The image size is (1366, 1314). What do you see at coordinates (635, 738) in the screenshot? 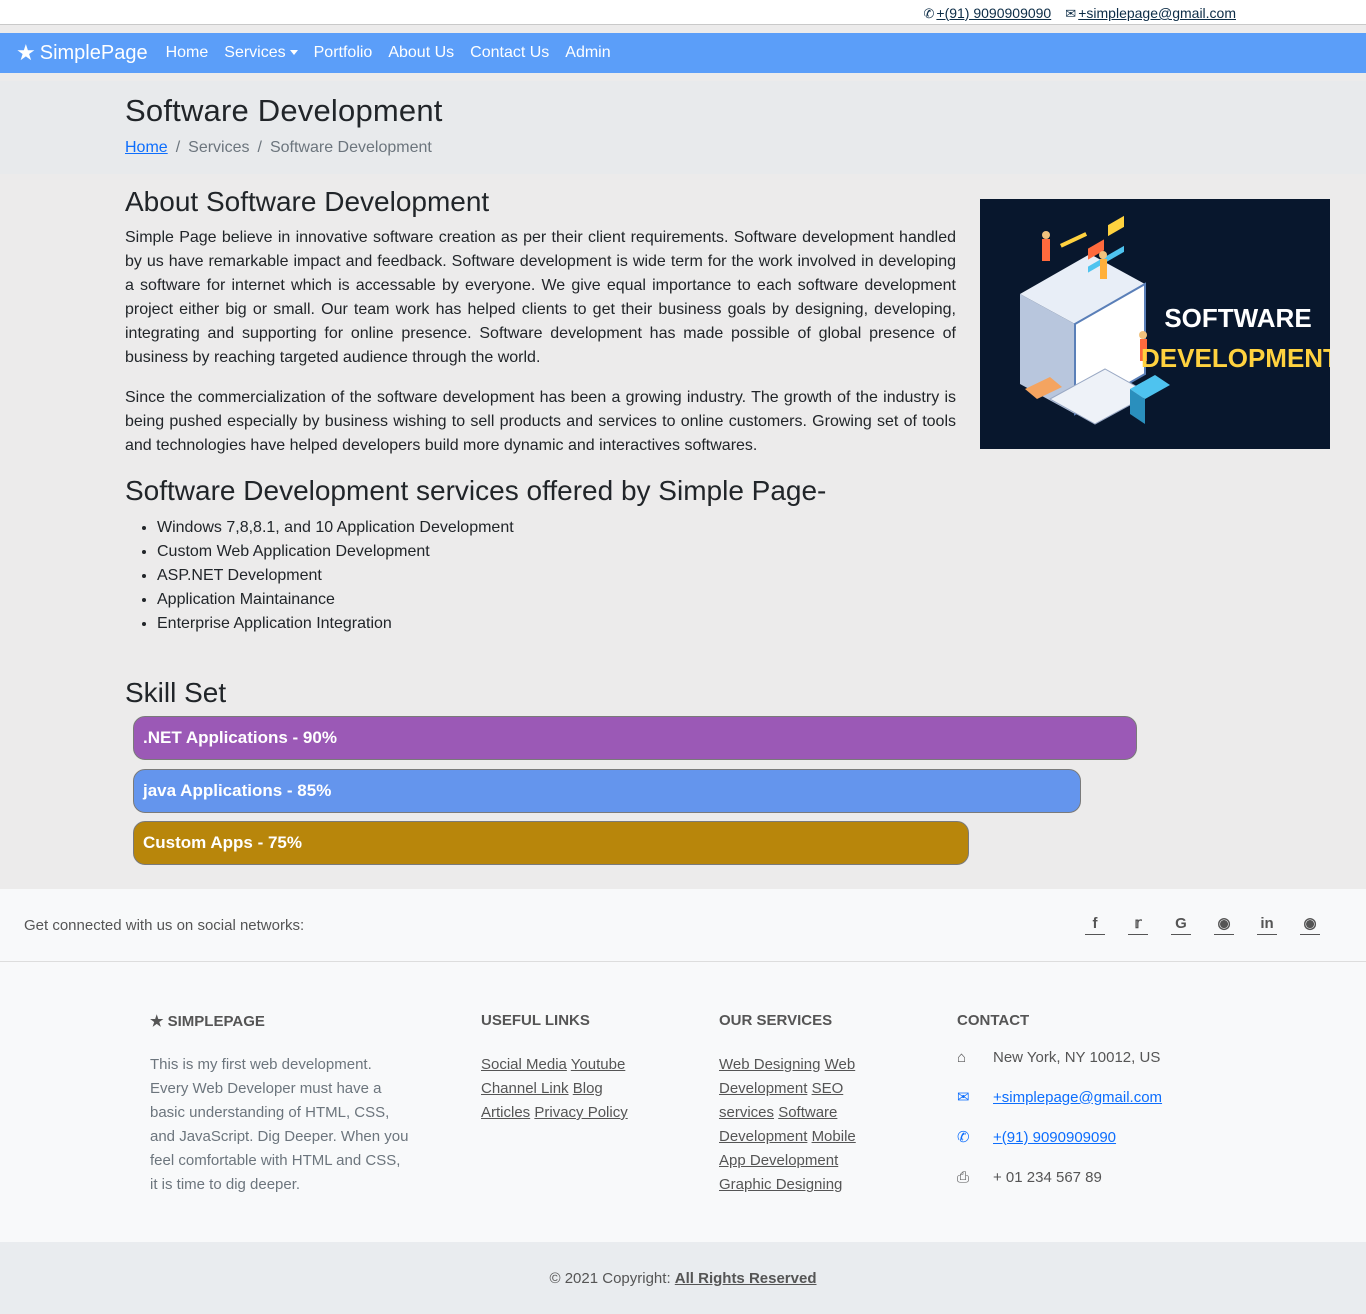
I see `skill-bar-dotnet: .NET Applications - 90%` at bounding box center [635, 738].